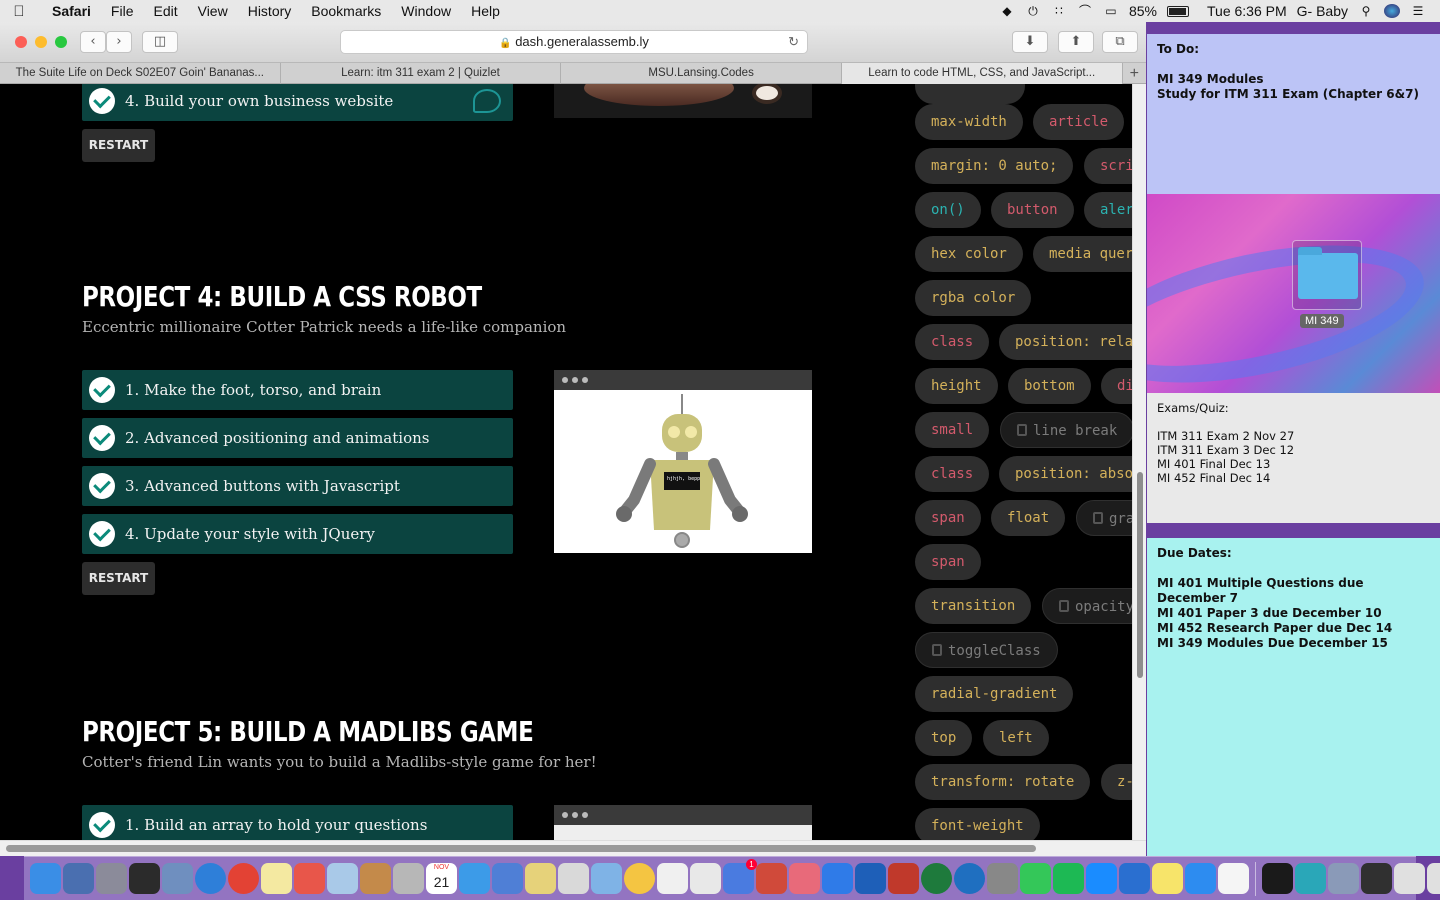  What do you see at coordinates (160, 42) in the screenshot?
I see `sidebar-button: ◫` at bounding box center [160, 42].